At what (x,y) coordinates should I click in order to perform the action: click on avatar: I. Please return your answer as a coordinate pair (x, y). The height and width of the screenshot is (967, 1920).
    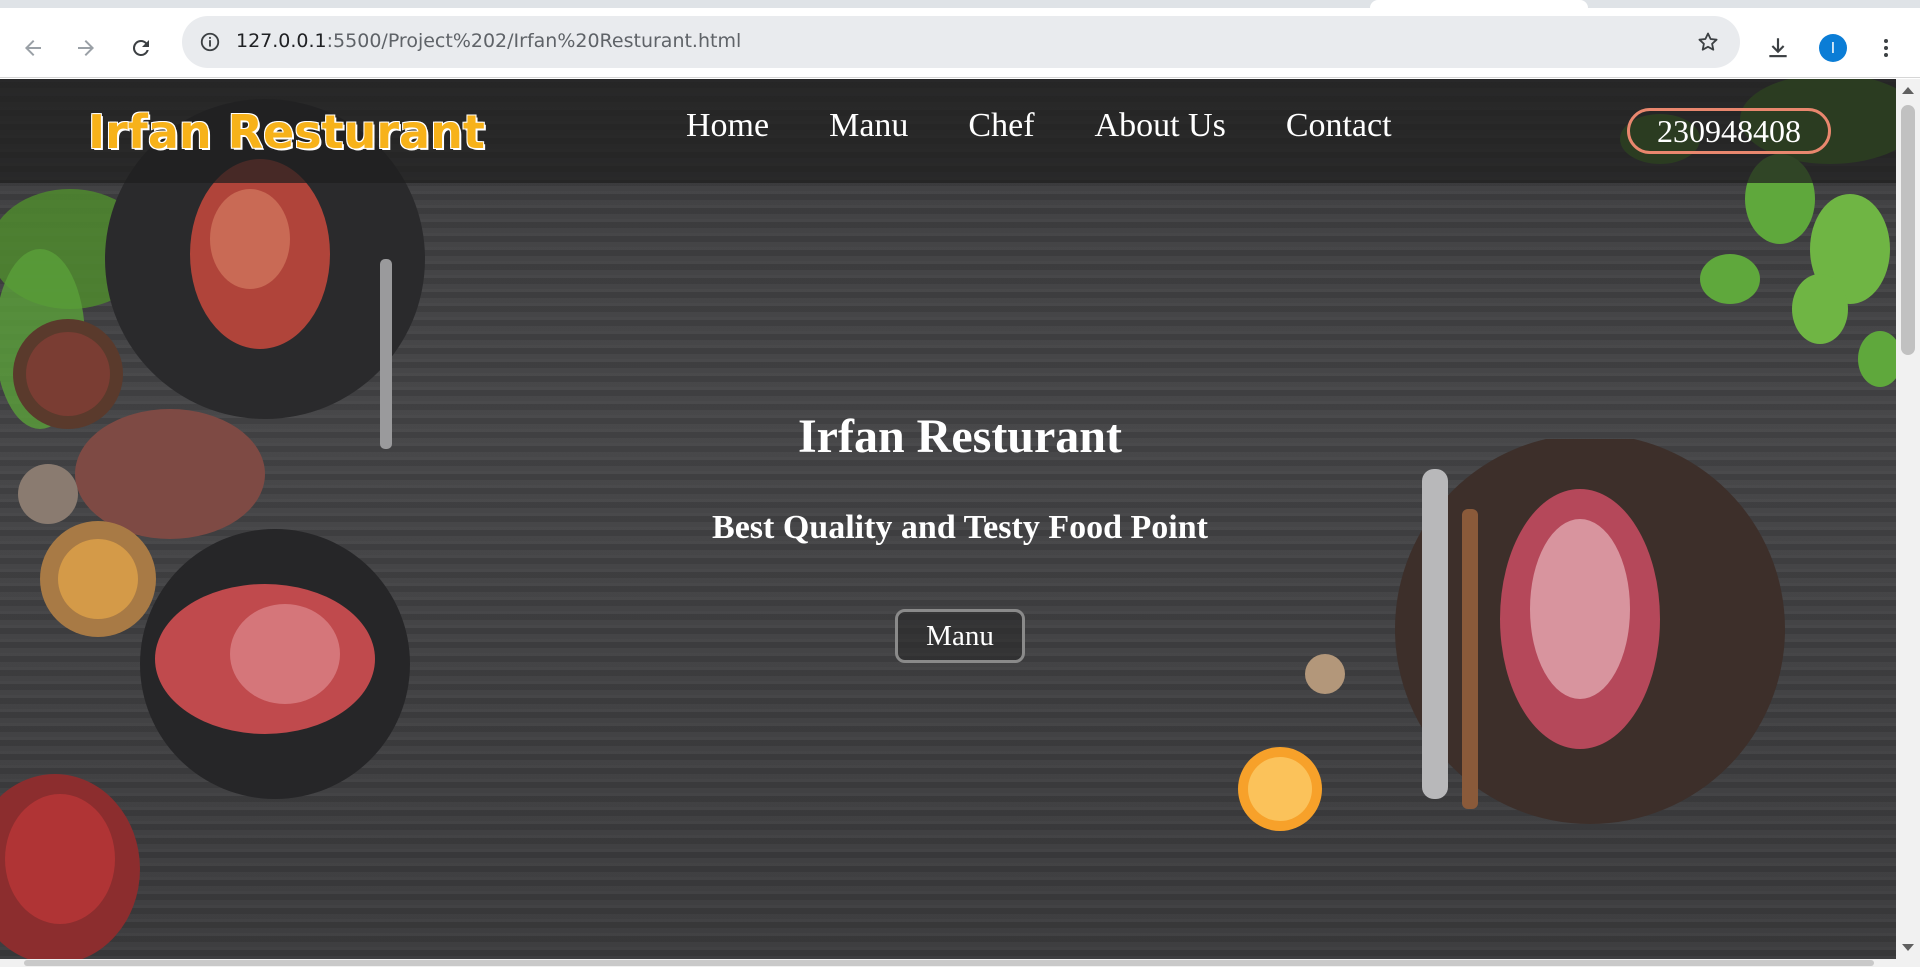
    Looking at the image, I should click on (1833, 48).